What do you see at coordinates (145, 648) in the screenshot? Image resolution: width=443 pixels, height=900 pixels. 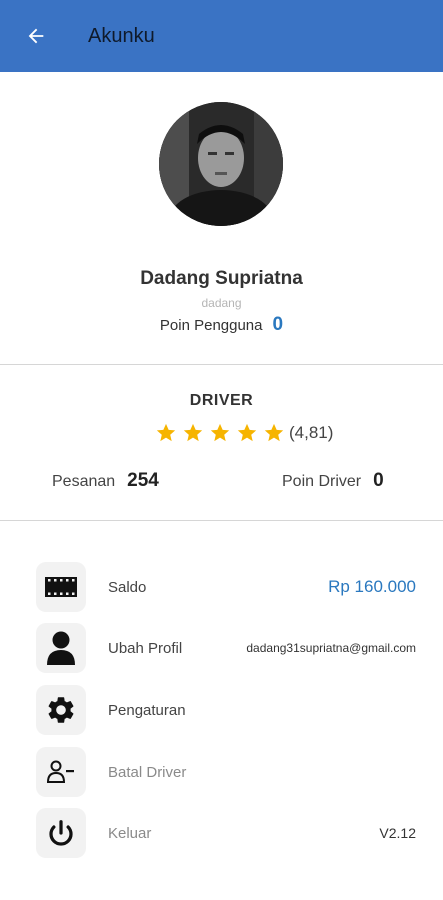 I see `menu-item-label: Ubah Profil` at bounding box center [145, 648].